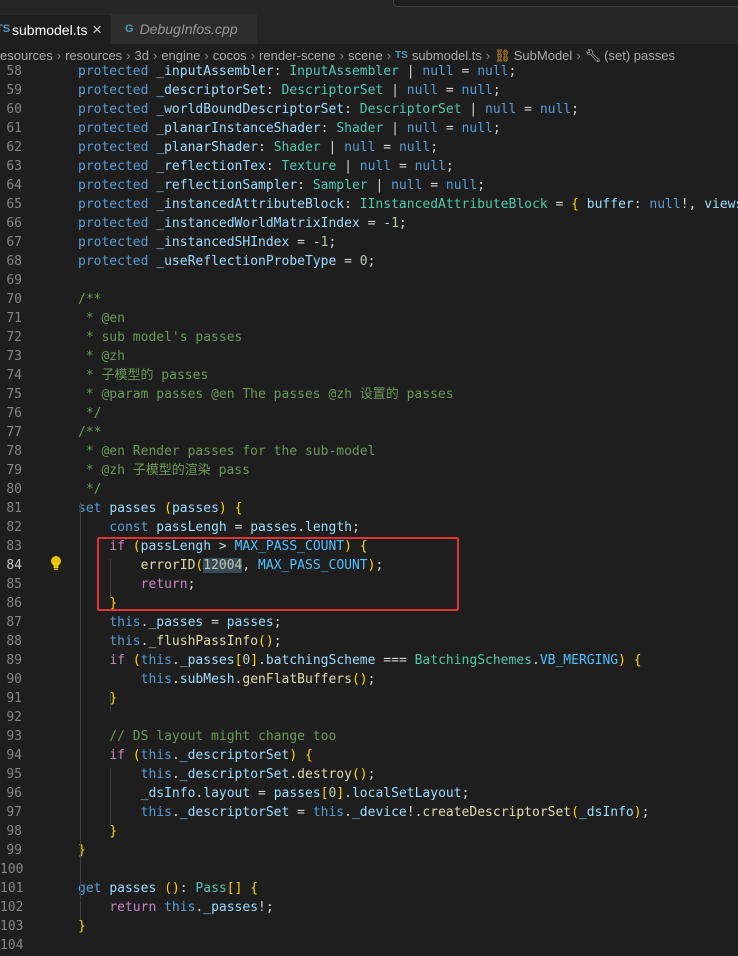 This screenshot has height=956, width=738. I want to click on line-number: 100, so click(12, 869).